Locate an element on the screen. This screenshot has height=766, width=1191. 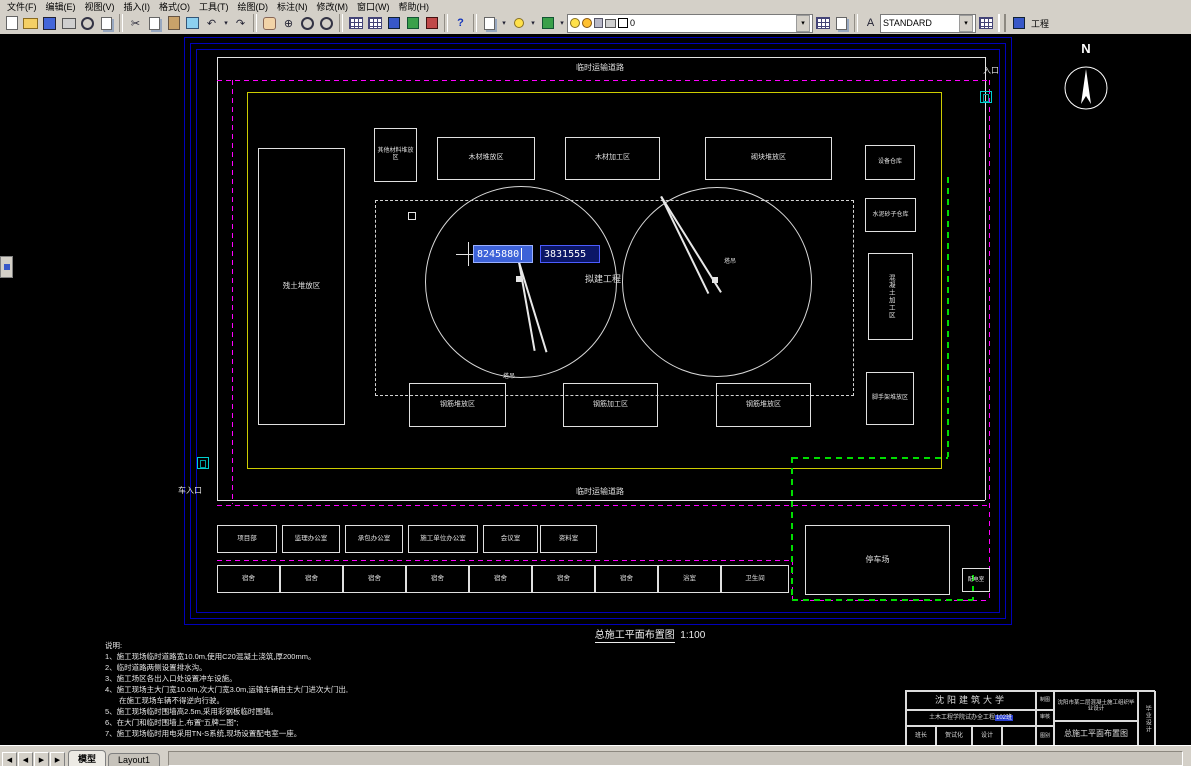
image-icon is located at coordinates (412, 23).